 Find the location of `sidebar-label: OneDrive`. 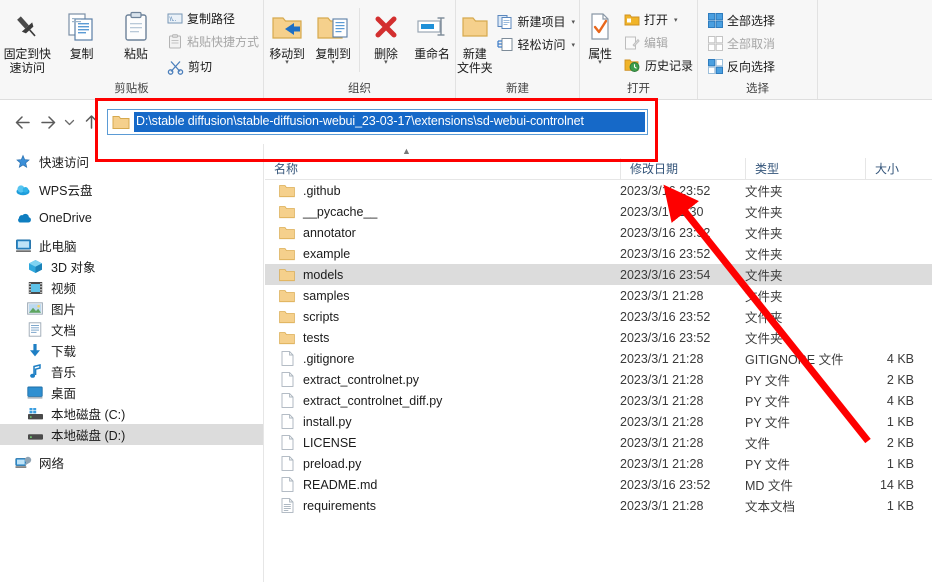

sidebar-label: OneDrive is located at coordinates (65, 217).